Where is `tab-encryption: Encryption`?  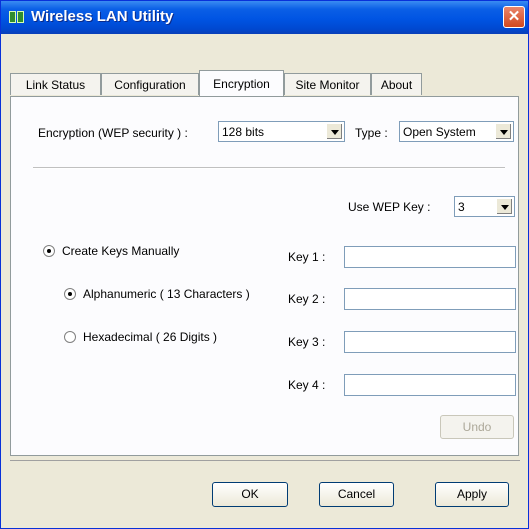
tab-encryption: Encryption is located at coordinates (241, 83).